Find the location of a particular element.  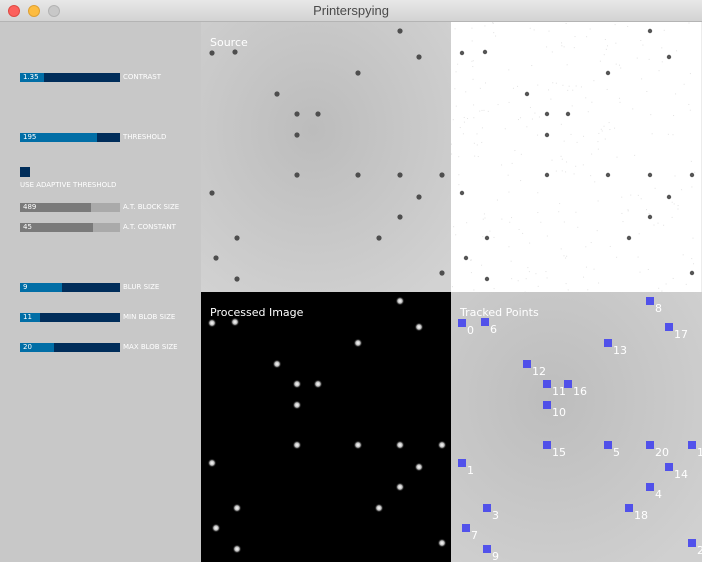

min-blob-label: MIN BLOB SIZE is located at coordinates (149, 317).